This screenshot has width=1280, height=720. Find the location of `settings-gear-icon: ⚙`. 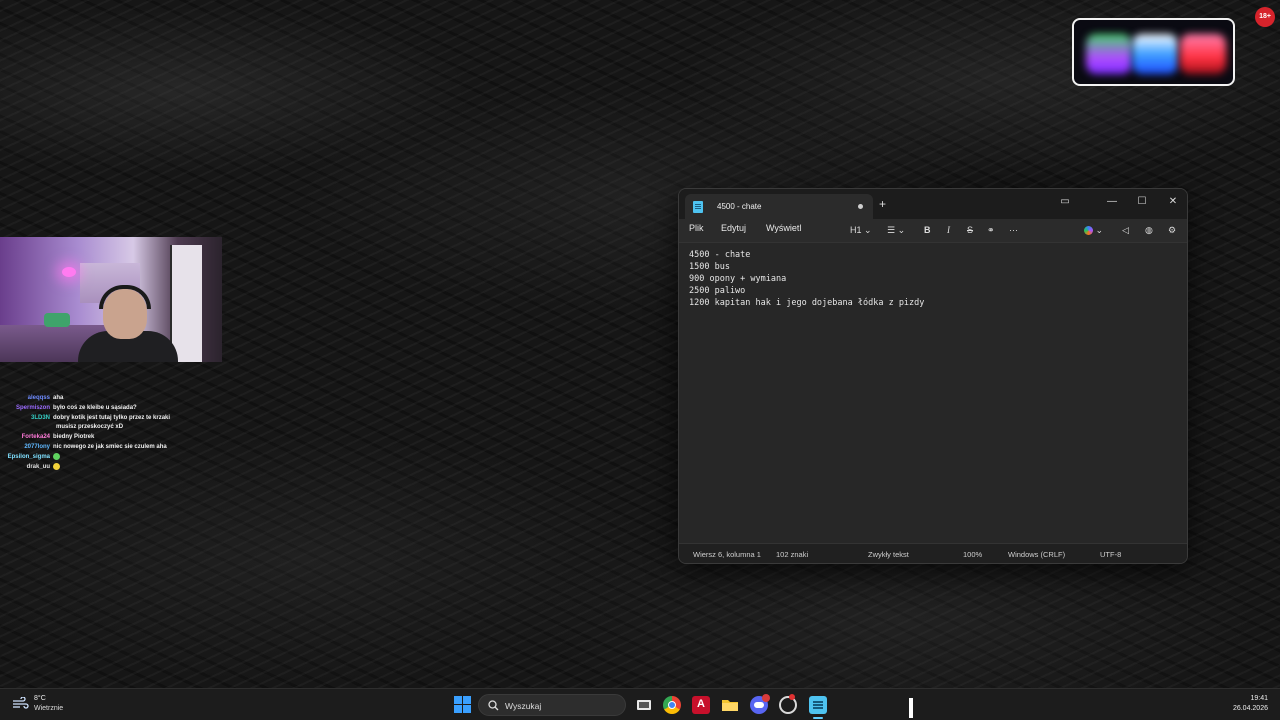

settings-gear-icon: ⚙ is located at coordinates (1172, 230).